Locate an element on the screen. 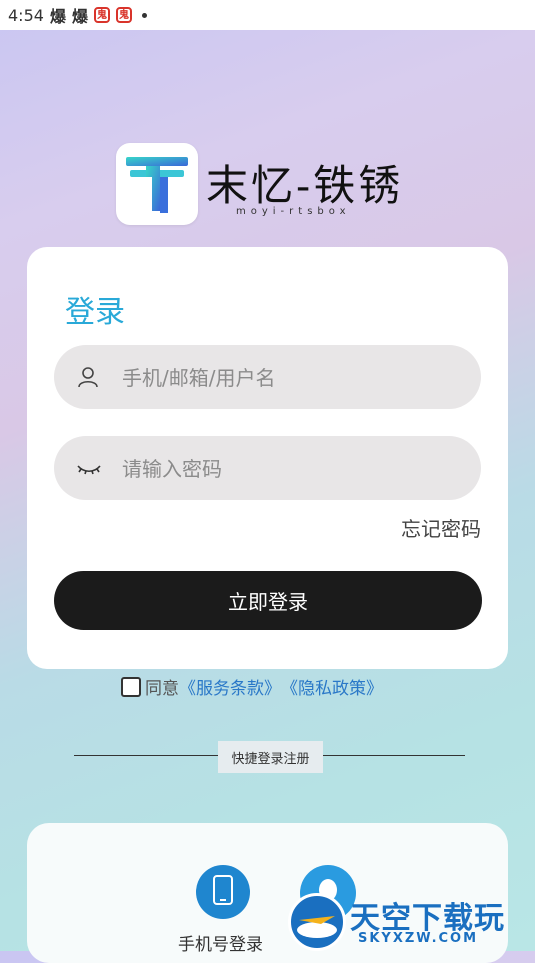  password-field is located at coordinates (267, 469).